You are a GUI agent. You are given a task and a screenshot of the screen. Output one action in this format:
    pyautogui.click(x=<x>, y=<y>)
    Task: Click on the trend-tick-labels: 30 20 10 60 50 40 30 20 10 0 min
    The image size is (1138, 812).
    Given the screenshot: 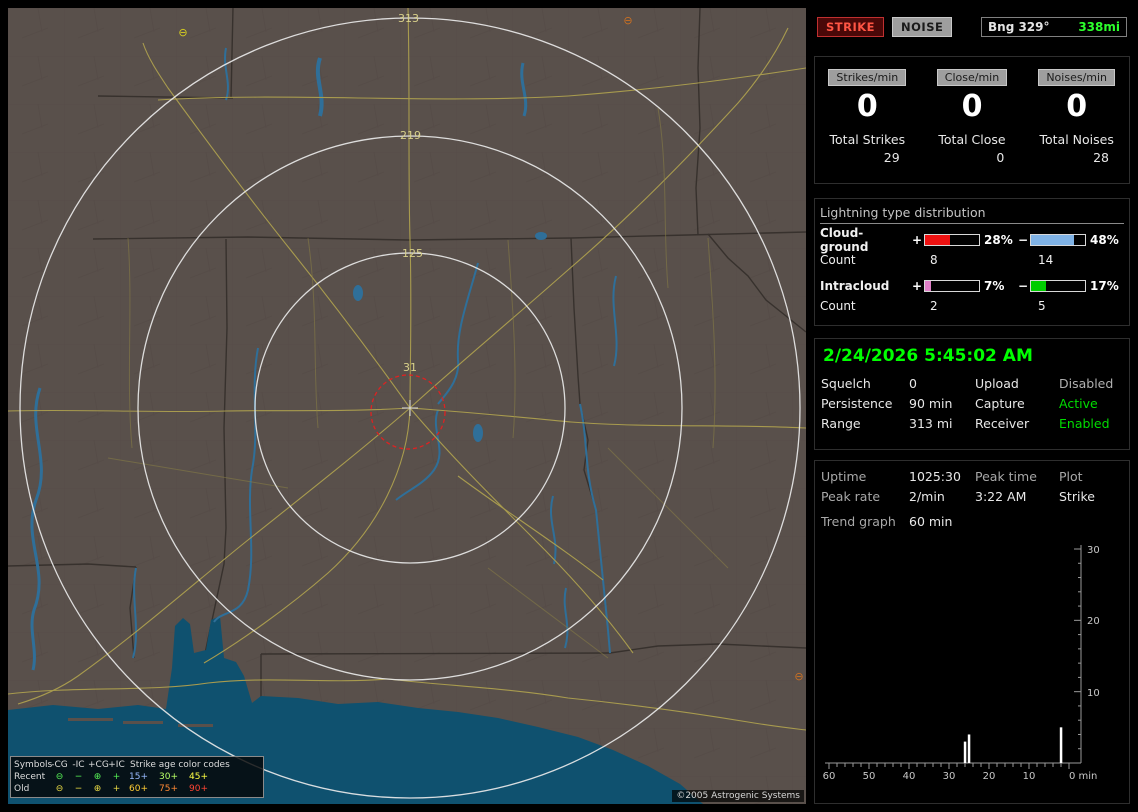 What is the action you would take?
    pyautogui.click(x=961, y=663)
    